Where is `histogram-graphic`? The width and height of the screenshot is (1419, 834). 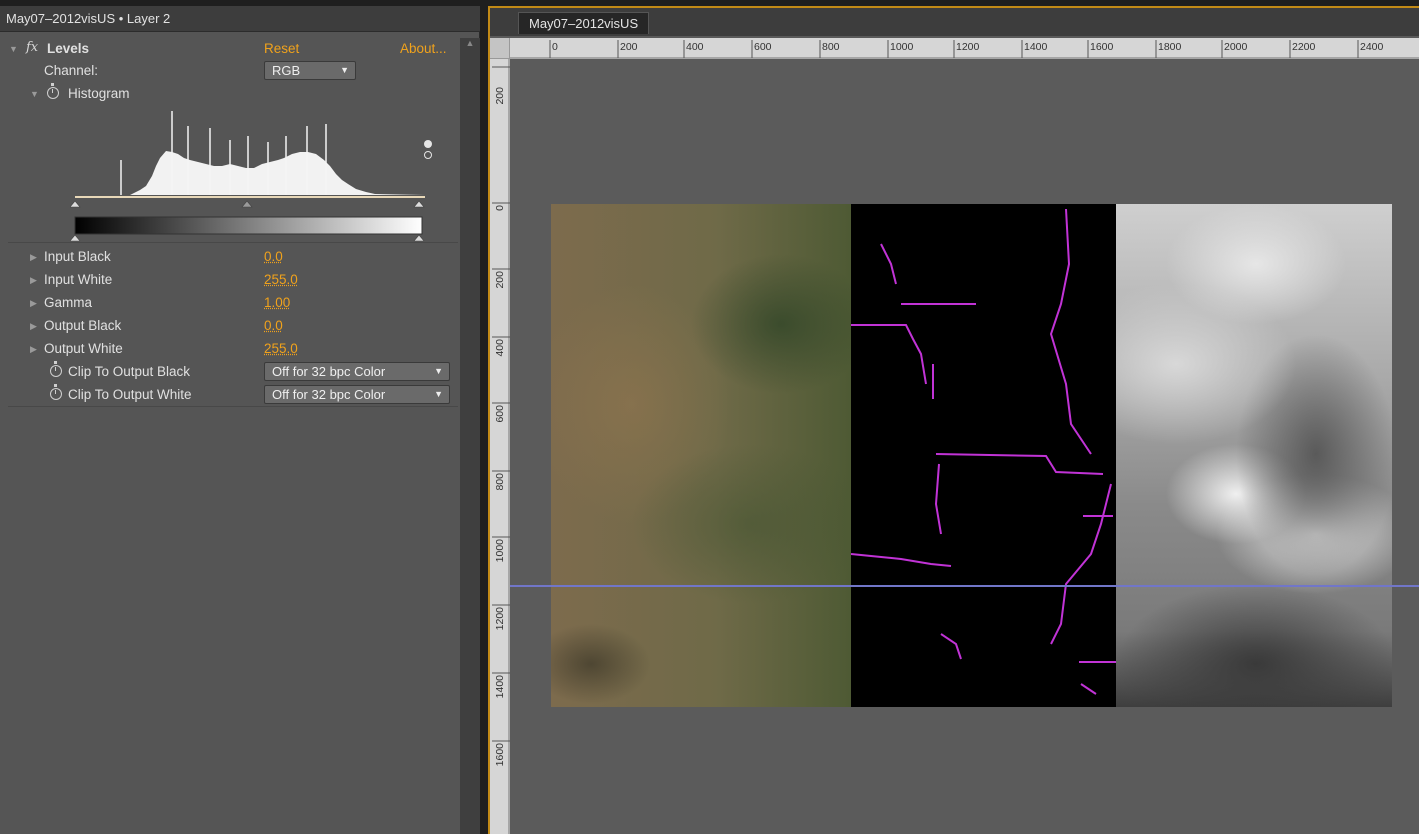 histogram-graphic is located at coordinates (250, 173).